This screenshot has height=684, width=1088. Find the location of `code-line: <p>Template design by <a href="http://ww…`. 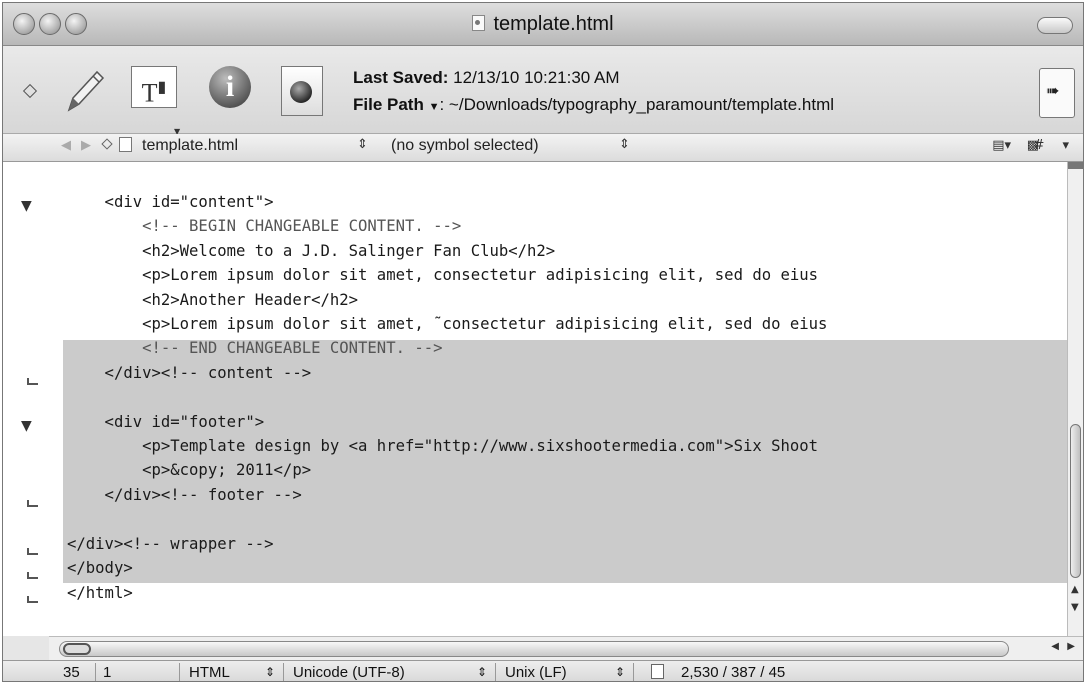

code-line: <p>Template design by <a href="http://ww… is located at coordinates (442, 446).